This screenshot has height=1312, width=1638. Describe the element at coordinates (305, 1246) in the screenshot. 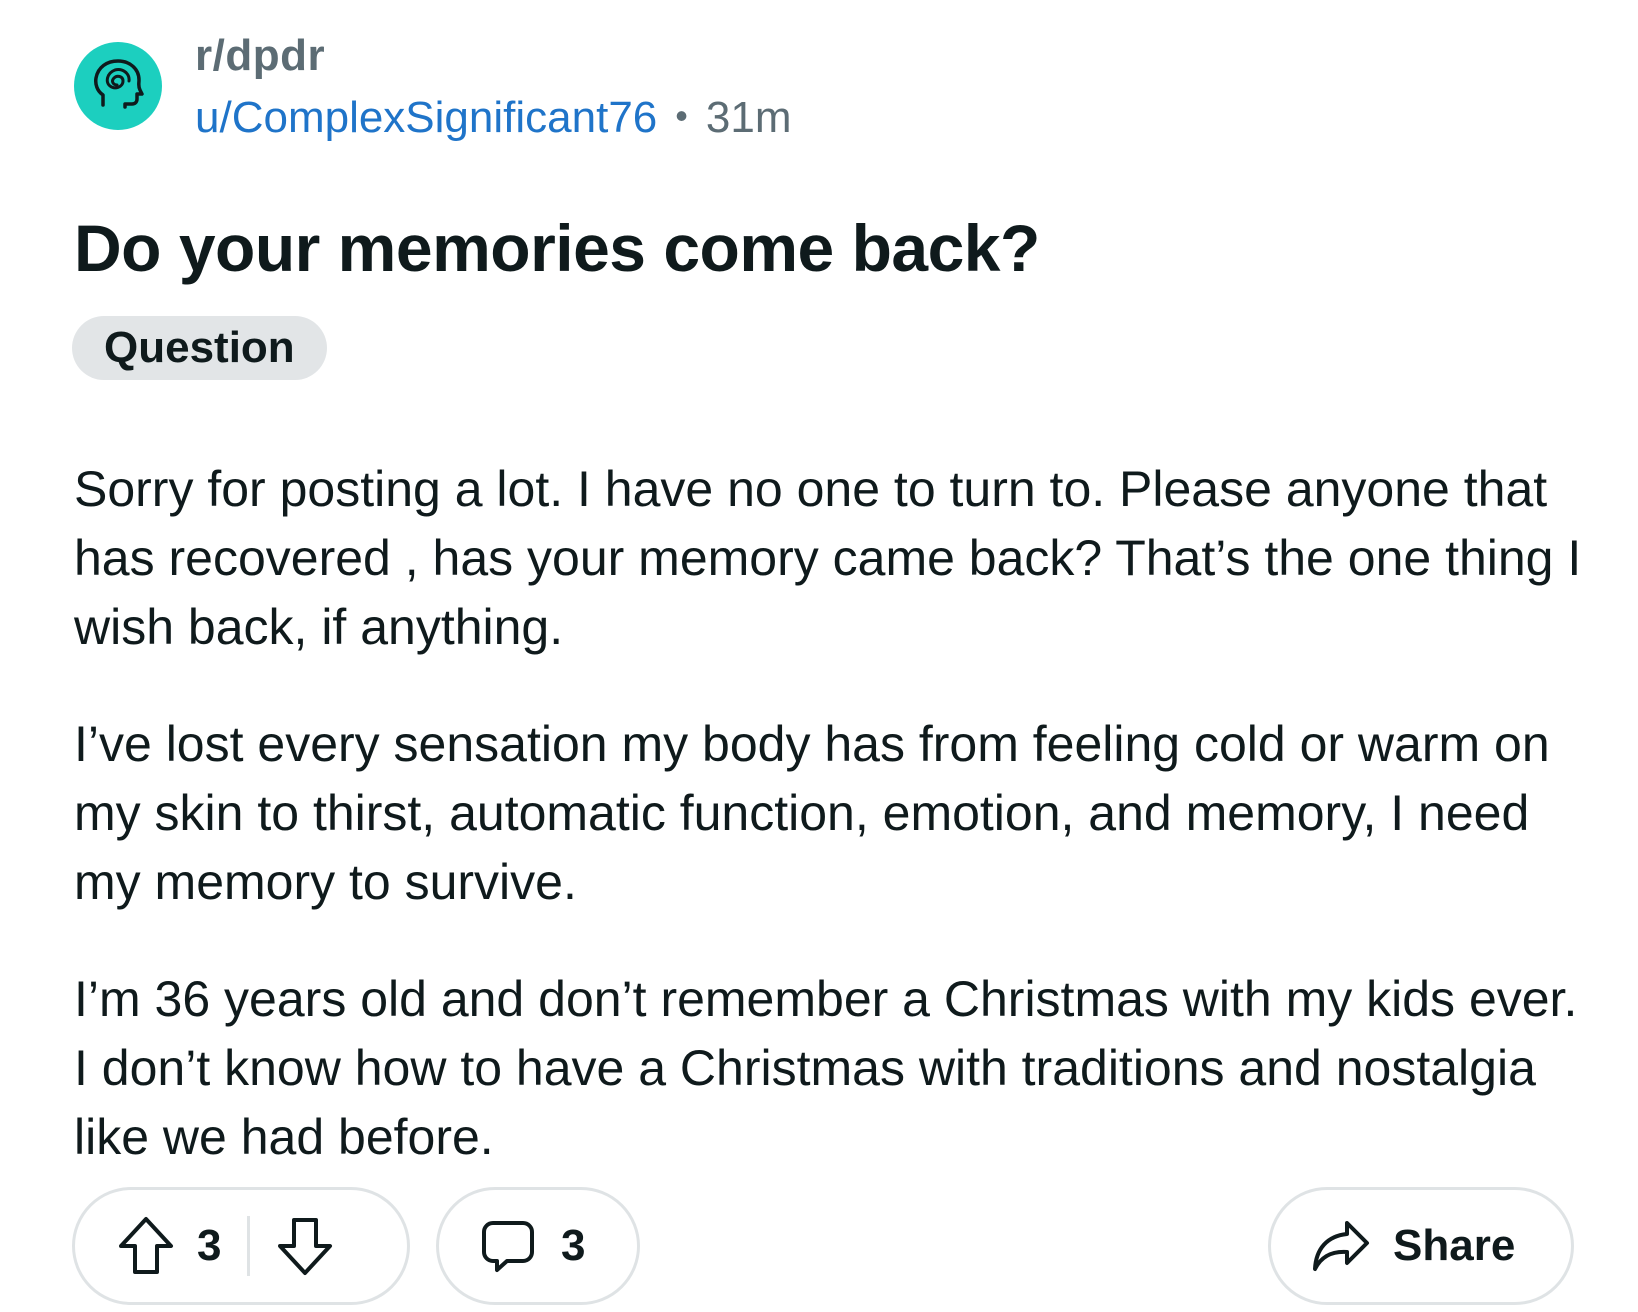

I see `downvote-icon` at that location.